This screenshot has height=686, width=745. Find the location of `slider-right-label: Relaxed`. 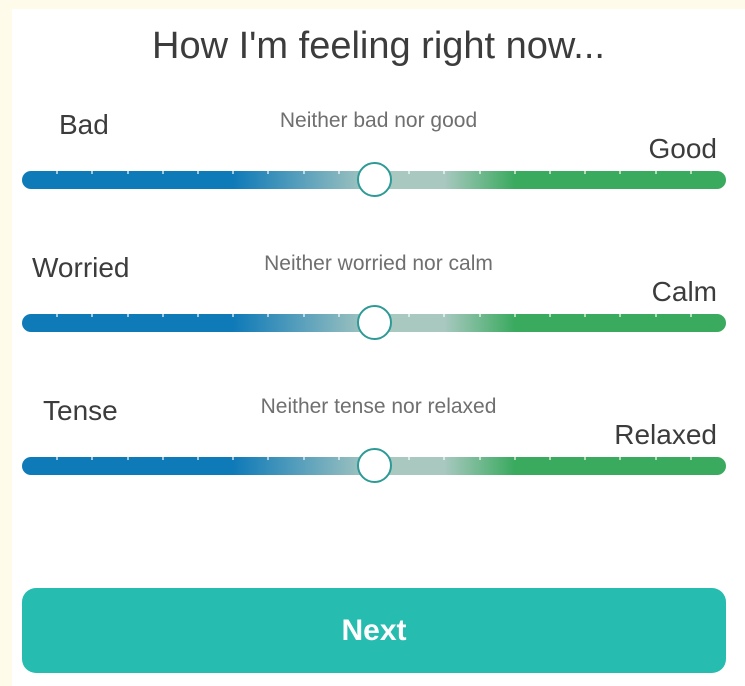

slider-right-label: Relaxed is located at coordinates (665, 434).